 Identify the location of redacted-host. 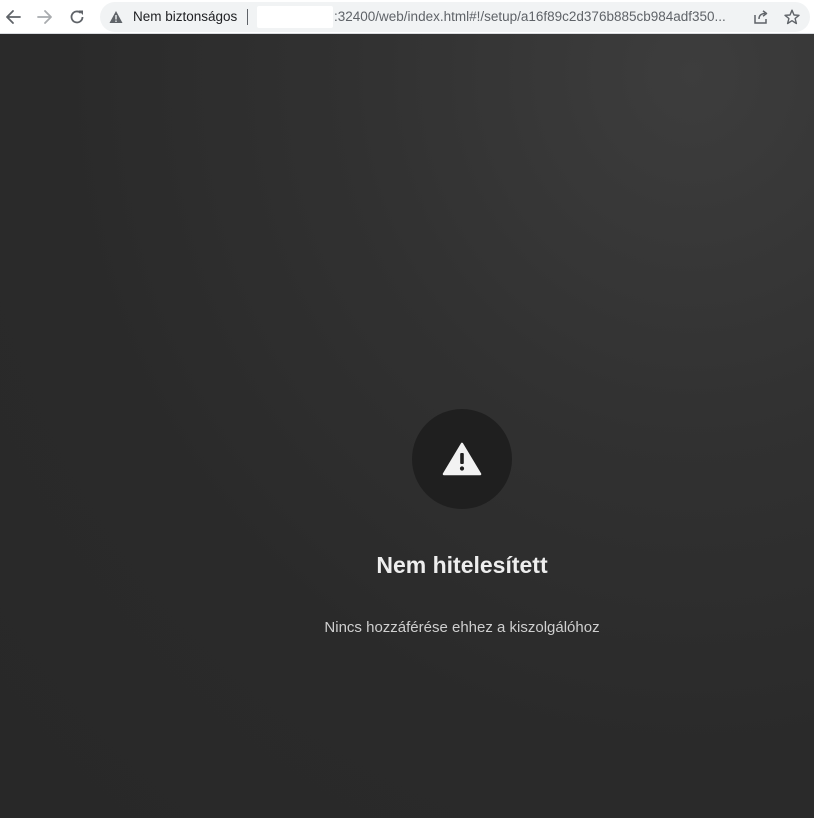
(295, 17).